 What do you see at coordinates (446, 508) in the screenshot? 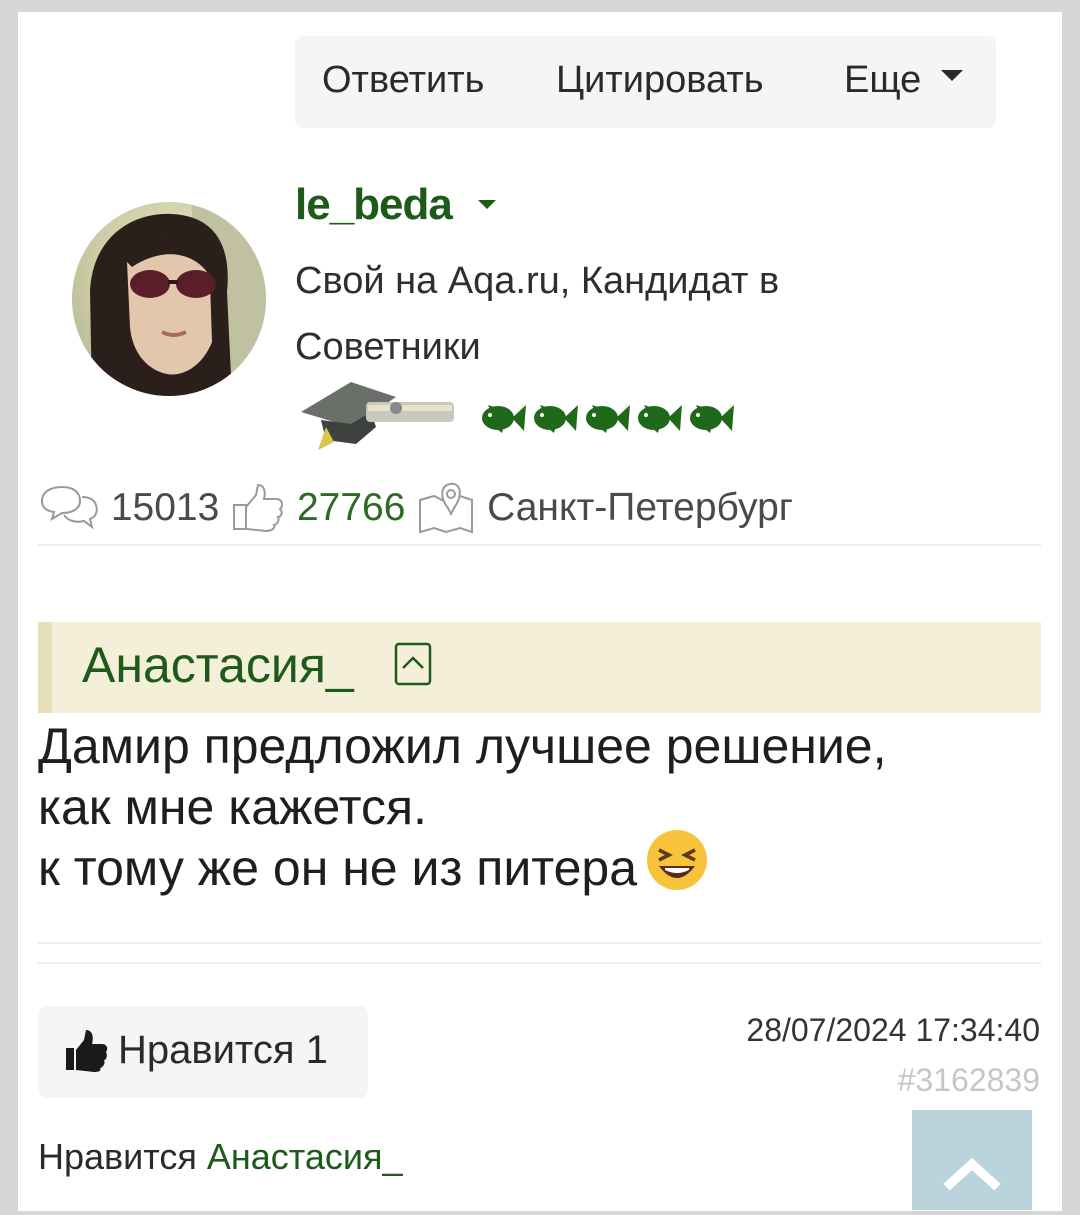
I see `map-location-icon` at bounding box center [446, 508].